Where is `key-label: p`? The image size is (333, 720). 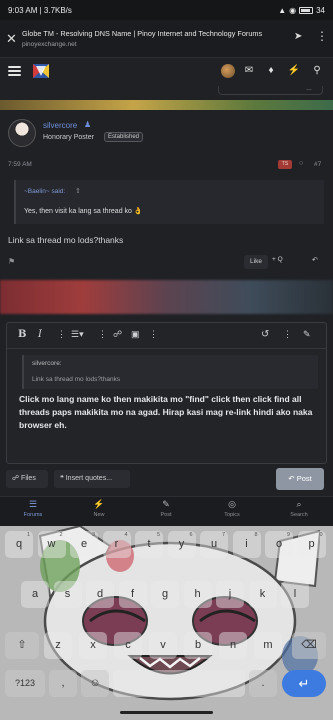
key-label: p is located at coordinates (311, 544).